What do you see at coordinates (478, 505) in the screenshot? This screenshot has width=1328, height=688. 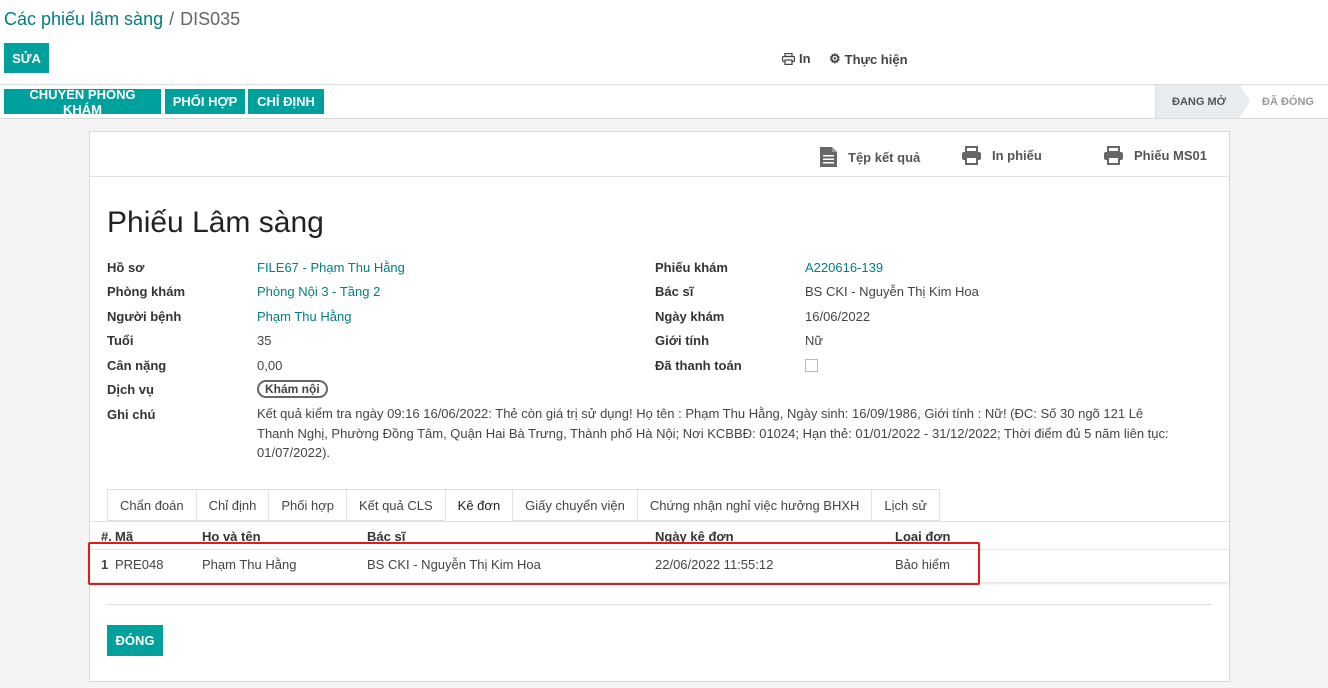 I see `tab-prescription: Kê đơn` at bounding box center [478, 505].